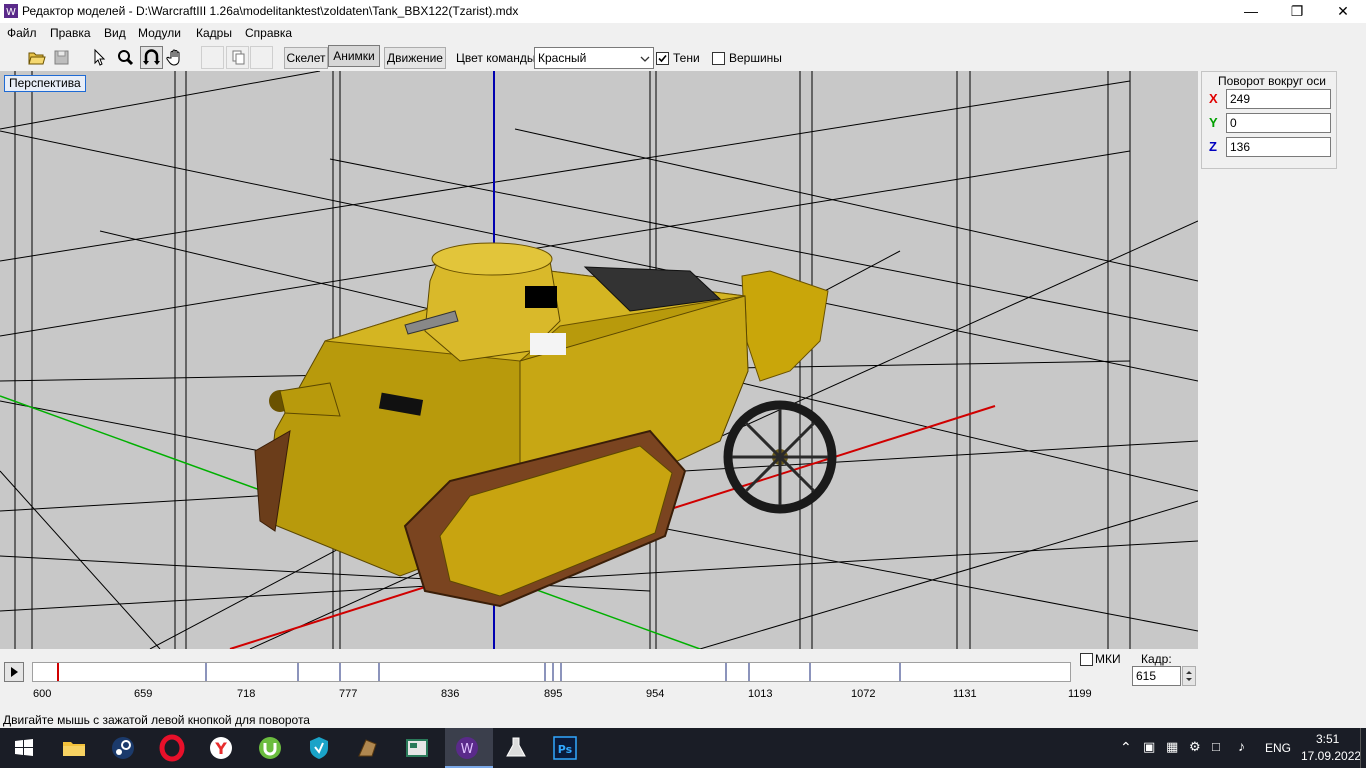 This screenshot has width=1366, height=768. Describe the element at coordinates (319, 748) in the screenshot. I see `vpn-shield-icon` at that location.